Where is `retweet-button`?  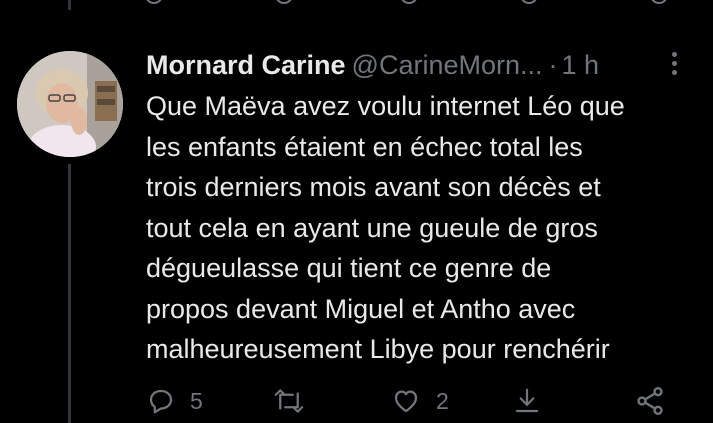 retweet-button is located at coordinates (296, 401).